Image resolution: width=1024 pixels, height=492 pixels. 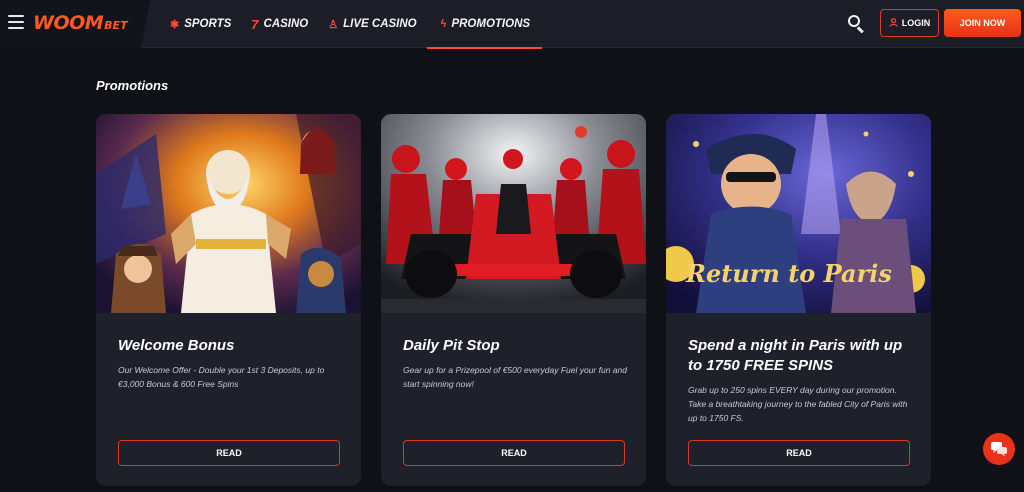 I want to click on login-button: LOGIN, so click(x=909, y=23).